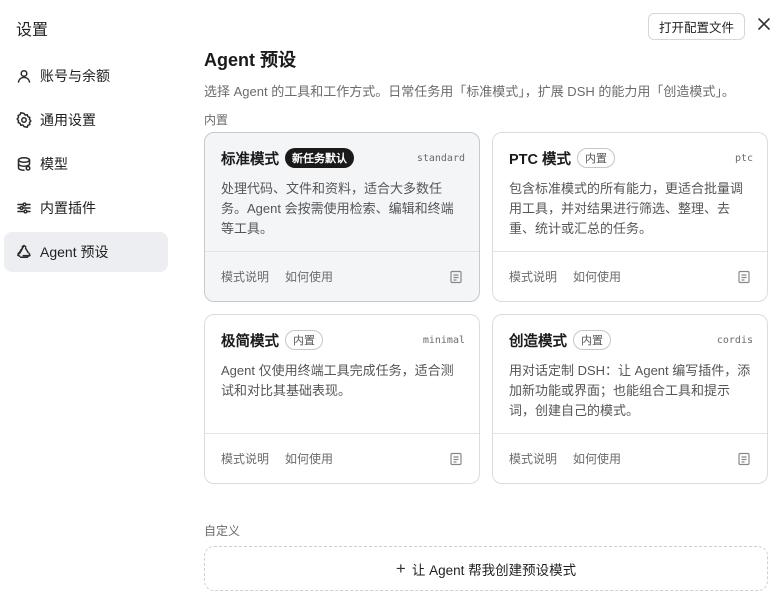 The height and width of the screenshot is (606, 780). Describe the element at coordinates (24, 208) in the screenshot. I see `sliders-icon` at that location.